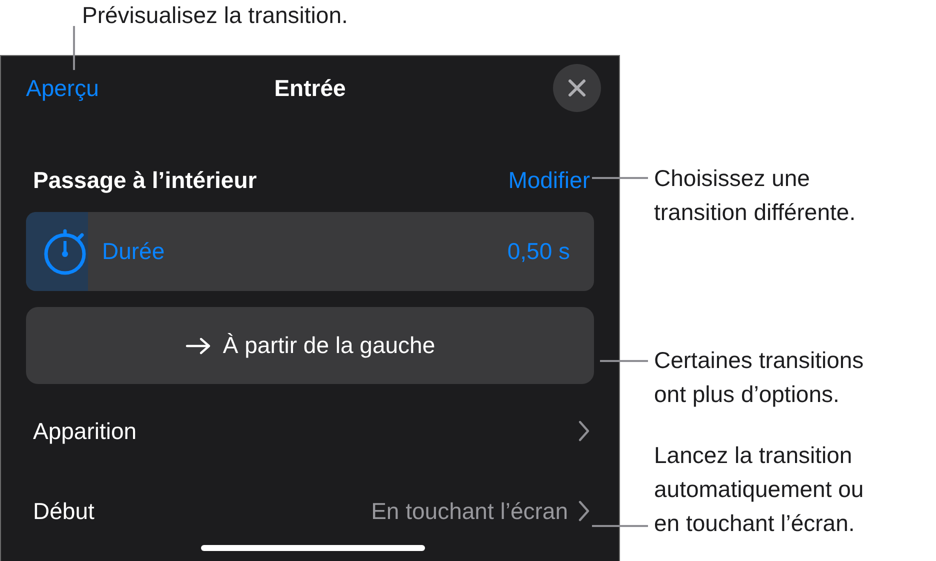  What do you see at coordinates (215, 15) in the screenshot?
I see `callout-text: Prévisualisez la transition.` at bounding box center [215, 15].